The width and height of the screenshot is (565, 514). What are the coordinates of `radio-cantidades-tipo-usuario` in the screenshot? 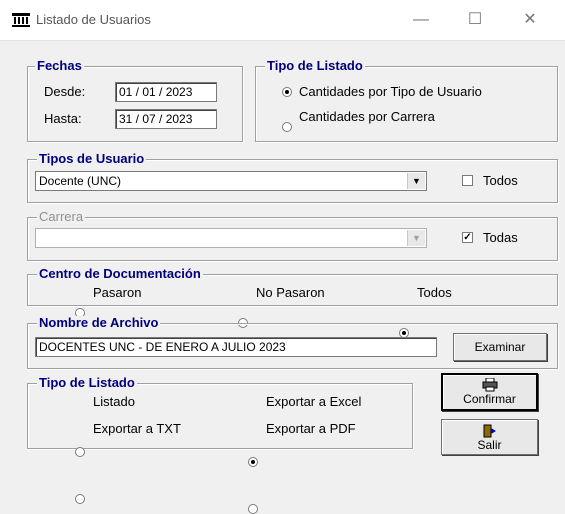 It's located at (287, 92).